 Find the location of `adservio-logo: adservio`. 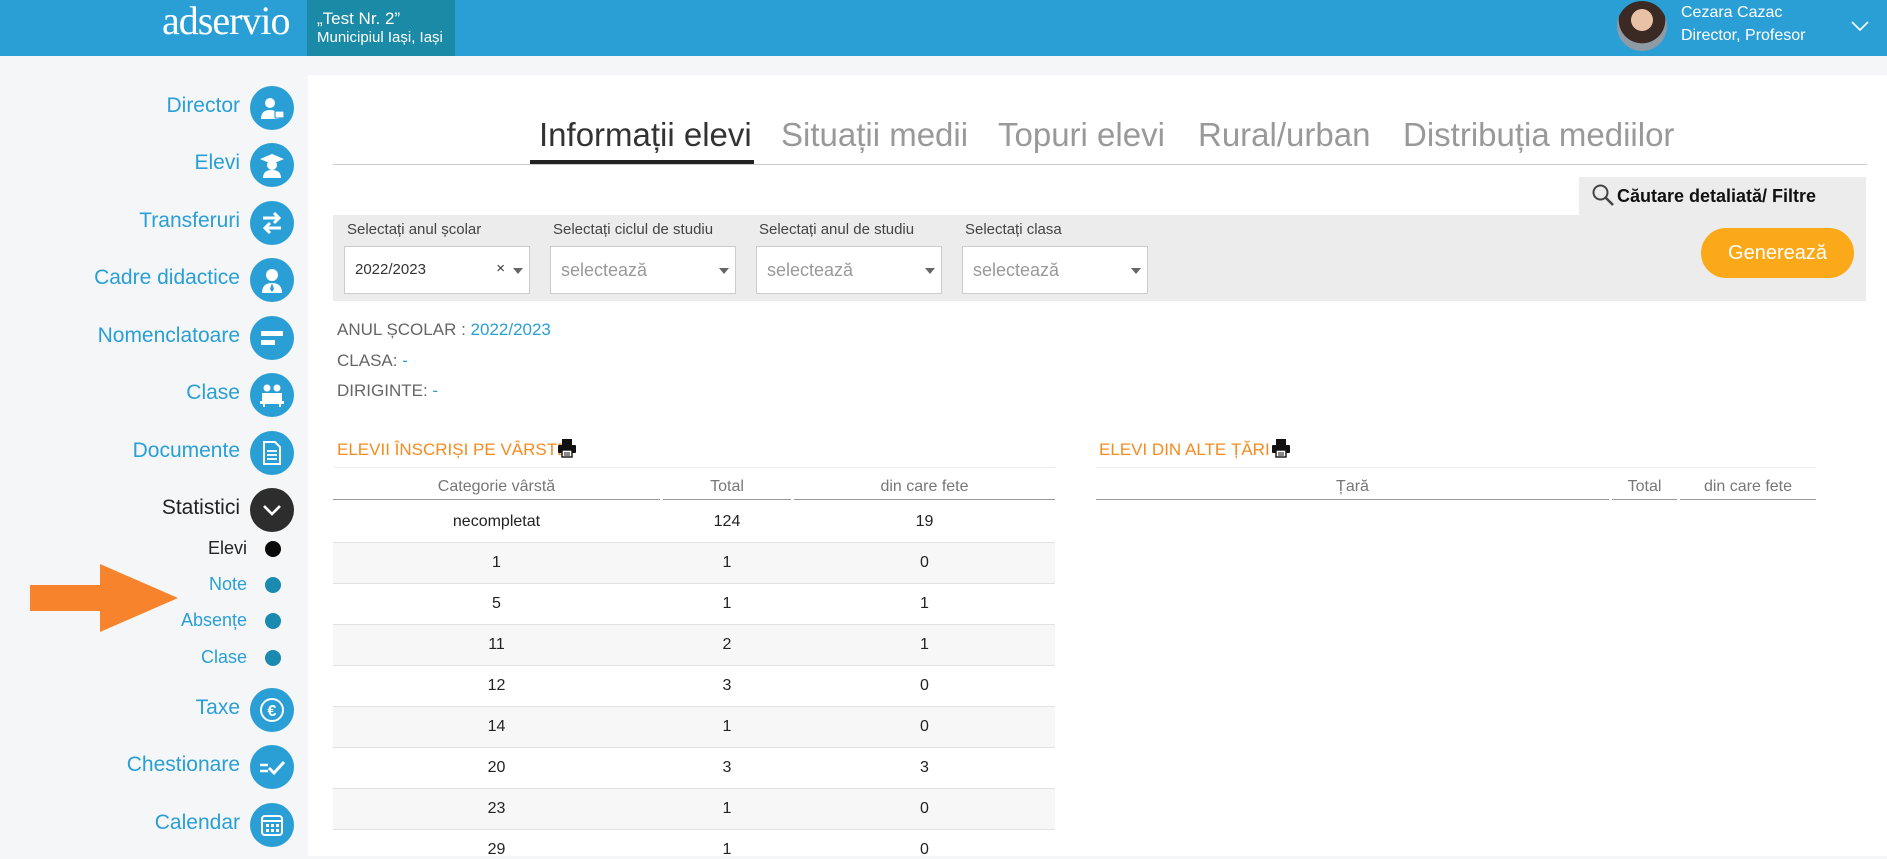

adservio-logo: adservio is located at coordinates (232, 23).